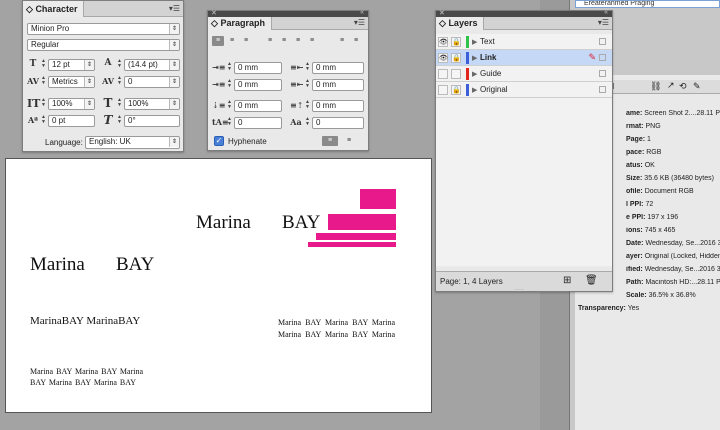  I want to click on vertical-scale-field: 100% ⇕, so click(71, 104).